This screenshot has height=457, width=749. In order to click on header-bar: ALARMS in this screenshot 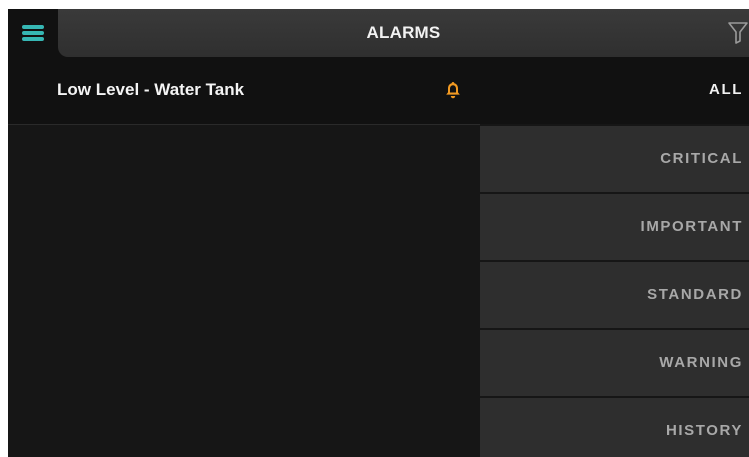, I will do `click(403, 33)`.